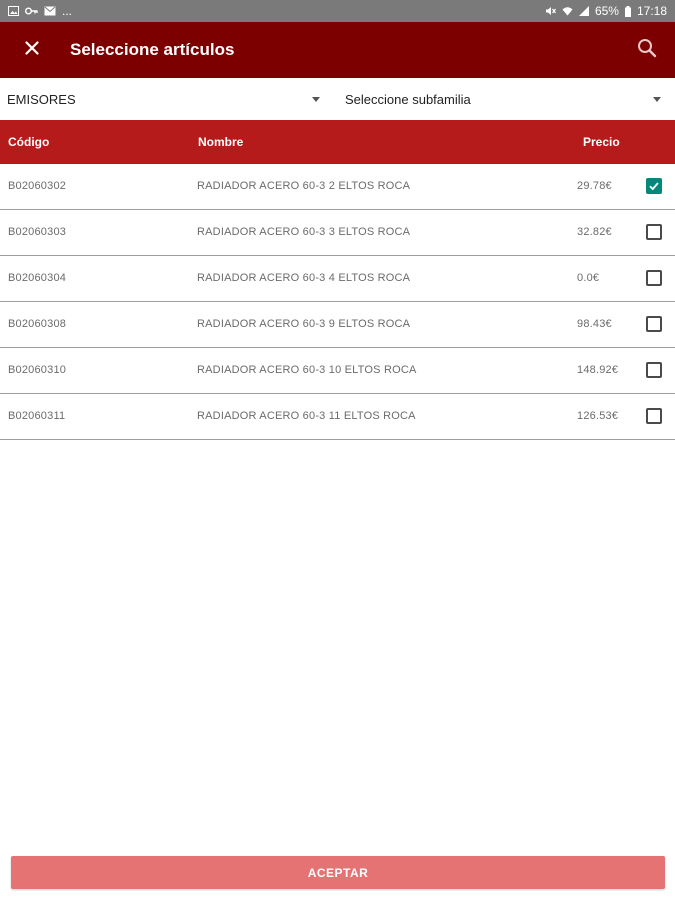  Describe the element at coordinates (13, 11) in the screenshot. I see `image-icon` at that location.